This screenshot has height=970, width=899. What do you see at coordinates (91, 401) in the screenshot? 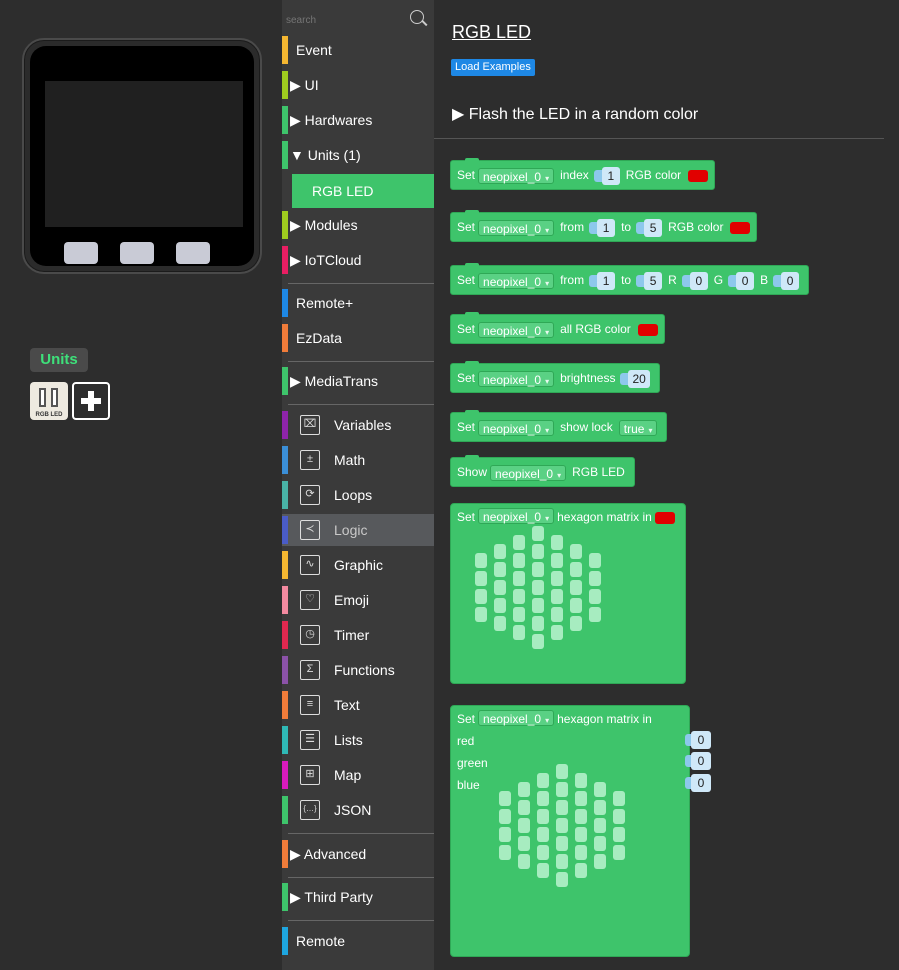
I see `add-unit-button` at bounding box center [91, 401].